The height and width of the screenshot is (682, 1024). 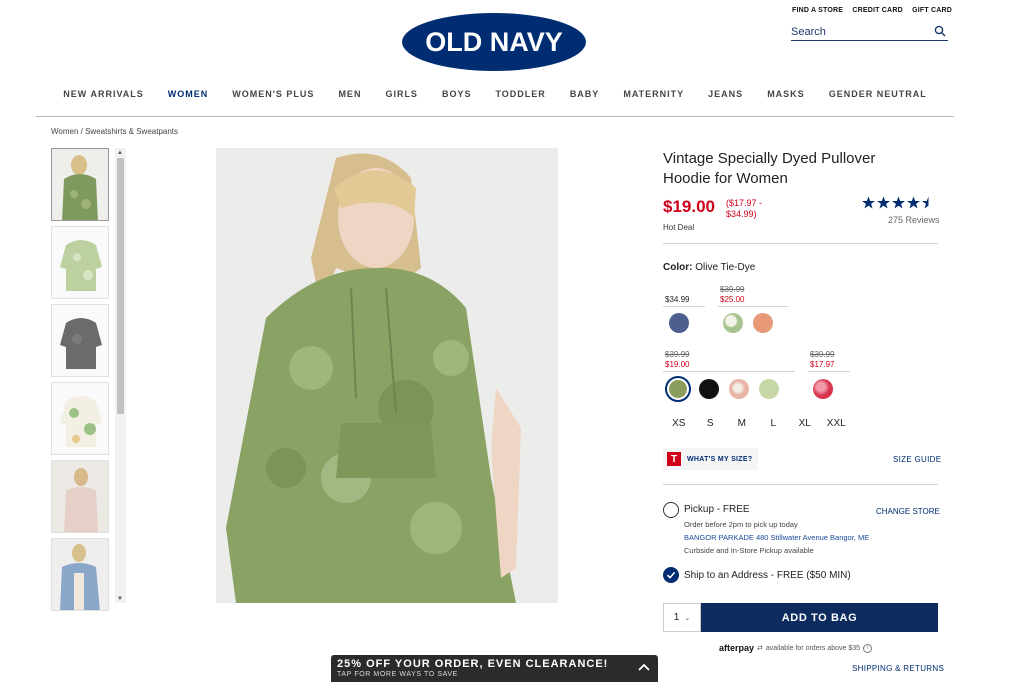 I want to click on swatch-sage, so click(x=769, y=389).